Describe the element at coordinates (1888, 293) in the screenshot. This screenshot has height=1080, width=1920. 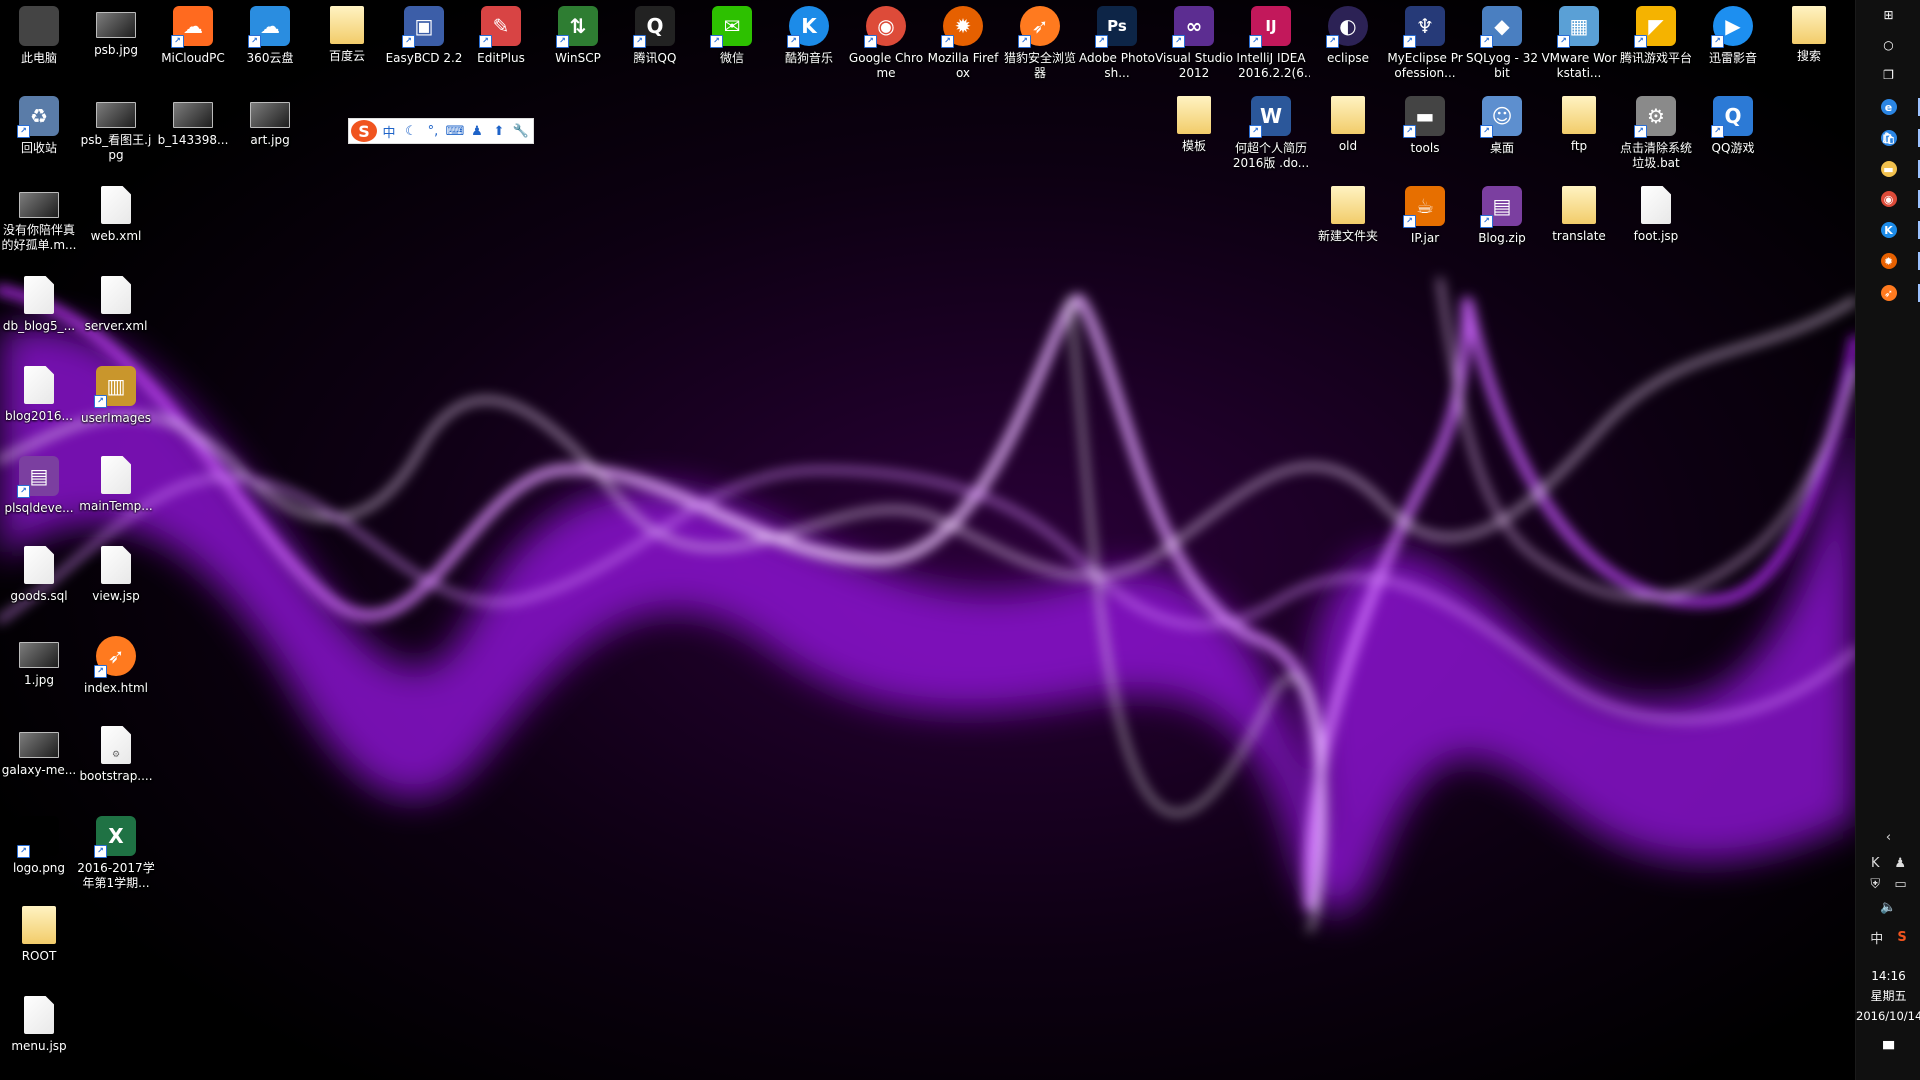
I see `liebao-taskbar-icon: ➶` at that location.